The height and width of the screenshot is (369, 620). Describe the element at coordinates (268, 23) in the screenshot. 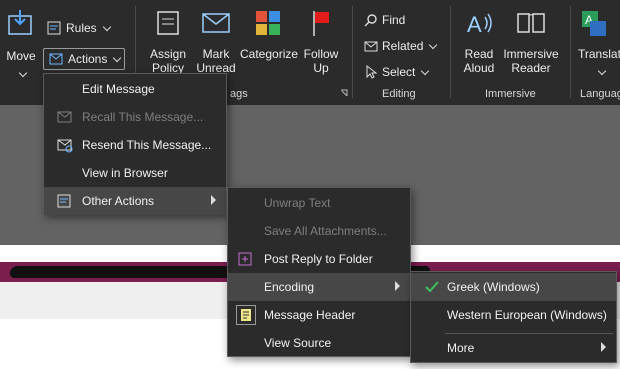

I see `categorize-icon` at that location.